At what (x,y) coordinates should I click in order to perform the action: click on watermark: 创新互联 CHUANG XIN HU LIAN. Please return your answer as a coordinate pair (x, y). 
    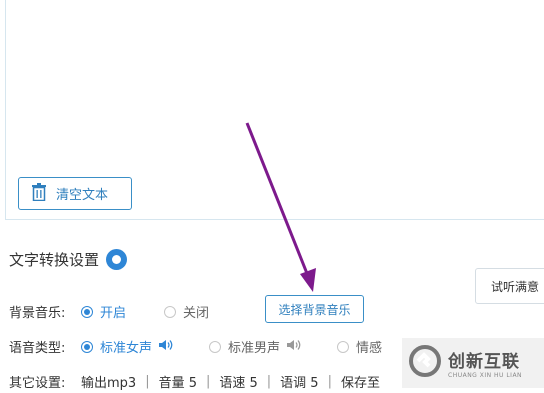
    Looking at the image, I should click on (473, 363).